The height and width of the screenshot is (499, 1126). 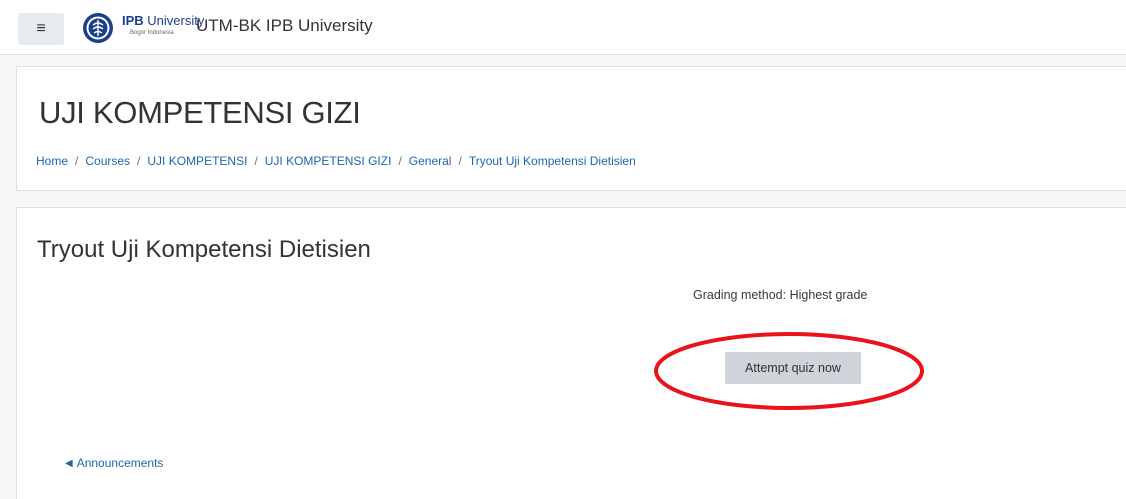 I want to click on brand-ipb-text: IPB, so click(x=133, y=20).